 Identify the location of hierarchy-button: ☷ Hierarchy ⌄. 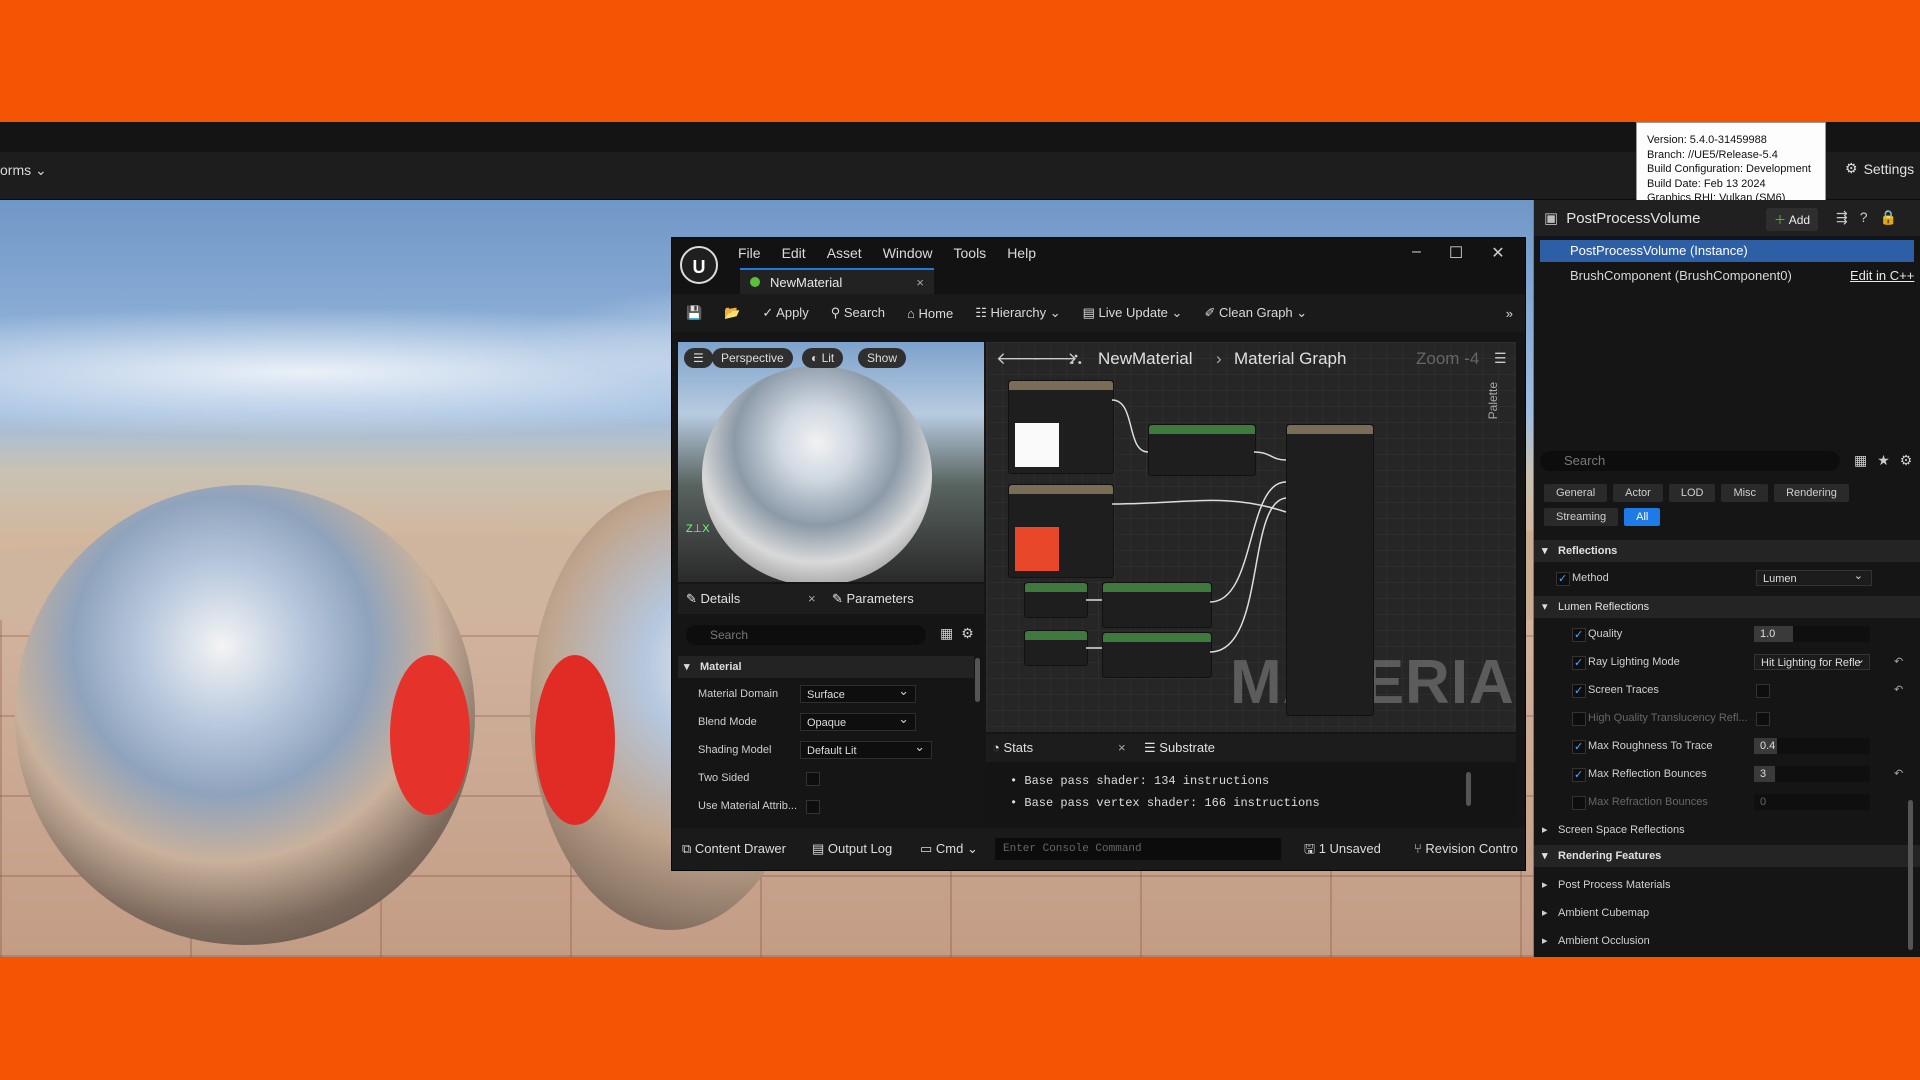
(1017, 313).